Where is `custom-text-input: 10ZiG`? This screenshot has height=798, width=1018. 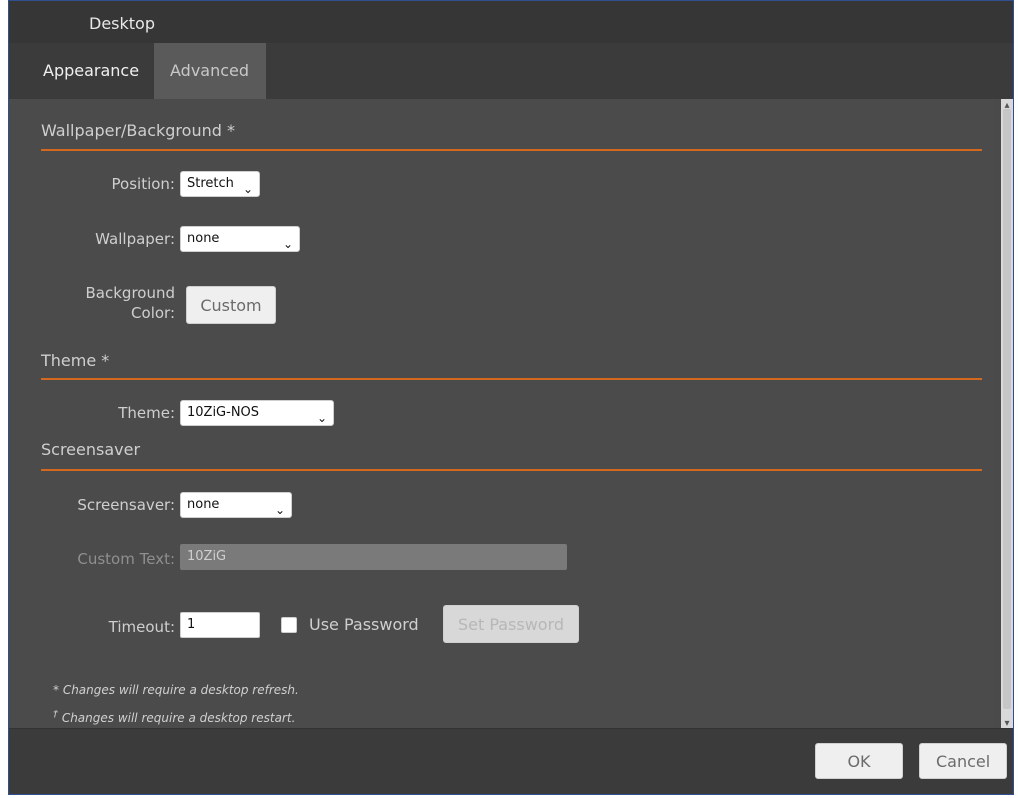 custom-text-input: 10ZiG is located at coordinates (373, 557).